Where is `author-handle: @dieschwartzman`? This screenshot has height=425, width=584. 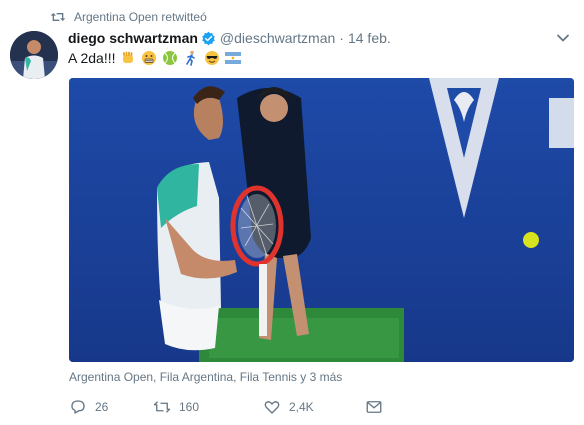
author-handle: @dieschwartzman is located at coordinates (277, 38).